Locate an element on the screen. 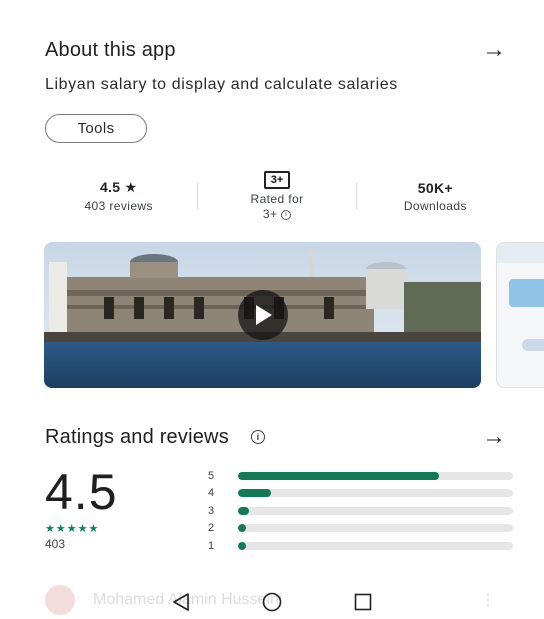 Image resolution: width=544 pixels, height=619 pixels. rating-bar-row: 1 is located at coordinates (360, 546).